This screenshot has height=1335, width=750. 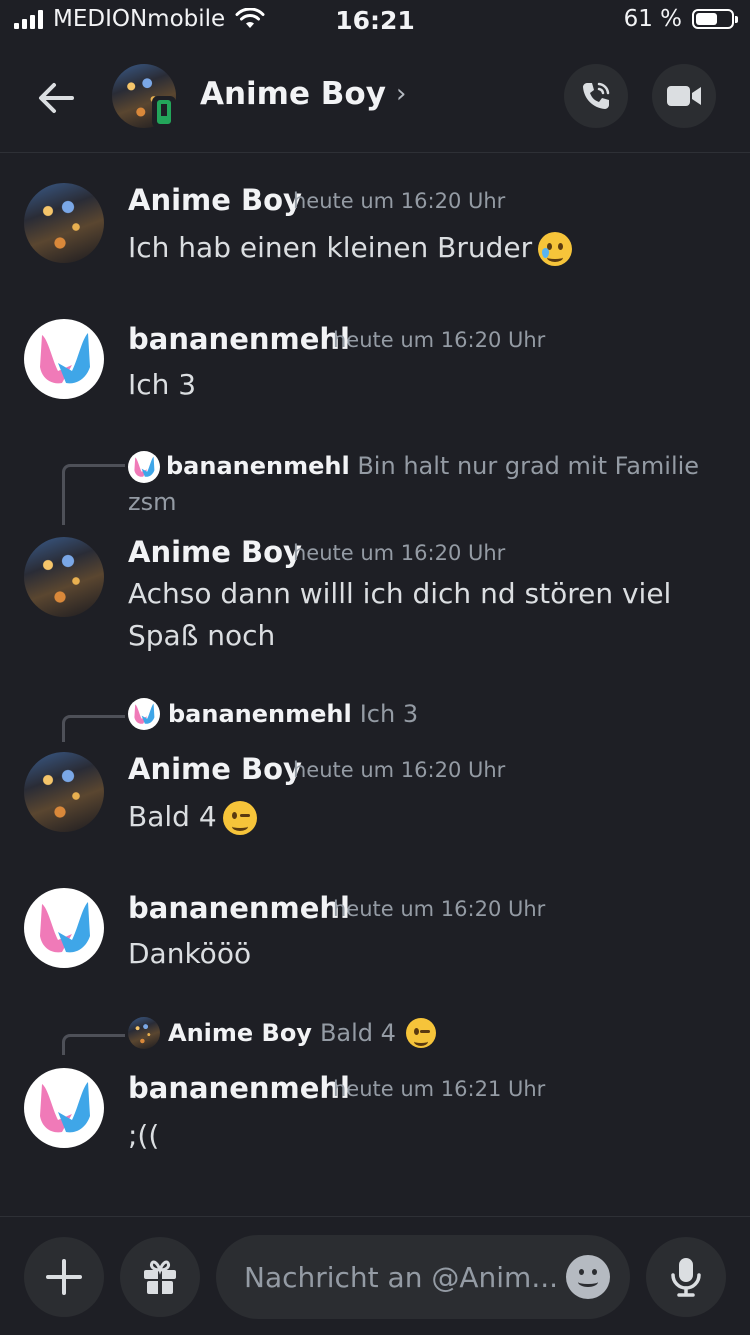 I want to click on status-right: 61 %, so click(x=680, y=19).